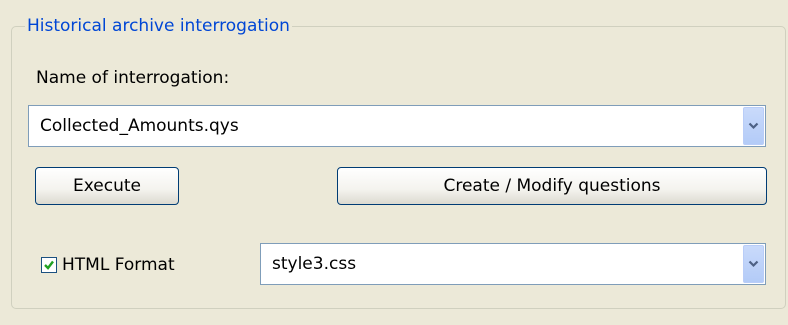 This screenshot has height=325, width=788. I want to click on stylesheet-dropdown-button, so click(753, 264).